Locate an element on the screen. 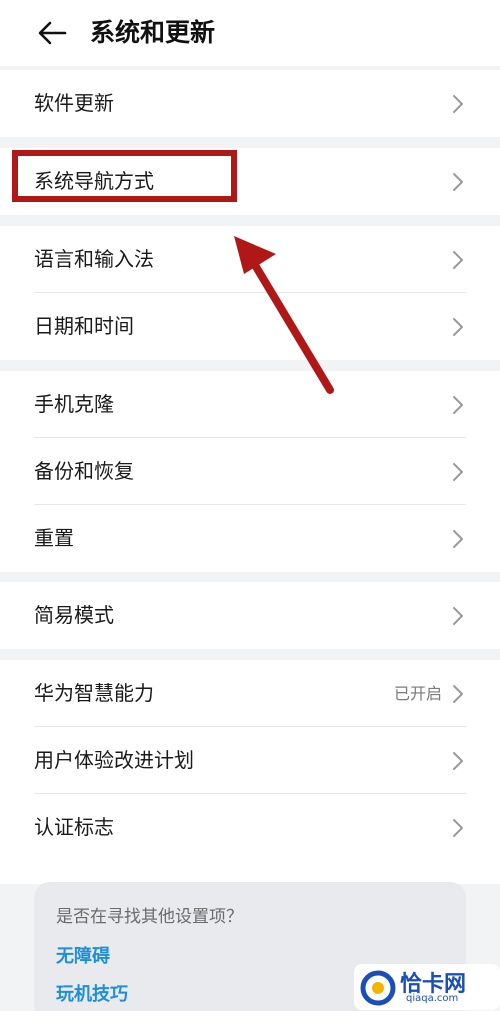  settings-row-language-input: 语言和输入法 is located at coordinates (250, 259).